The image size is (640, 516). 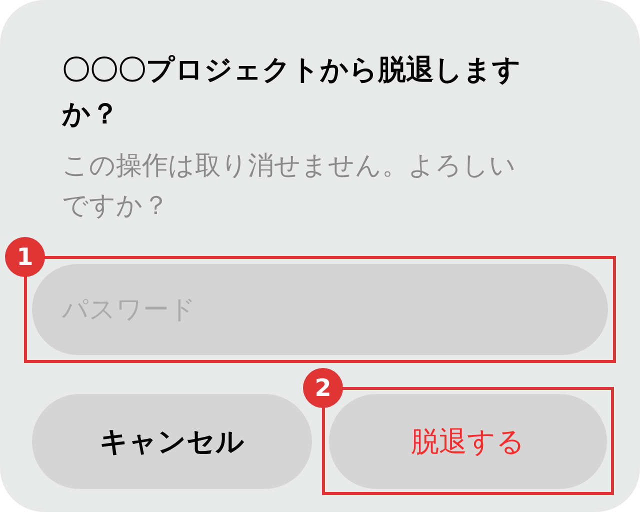 I want to click on annotation-badge: 2, so click(x=323, y=388).